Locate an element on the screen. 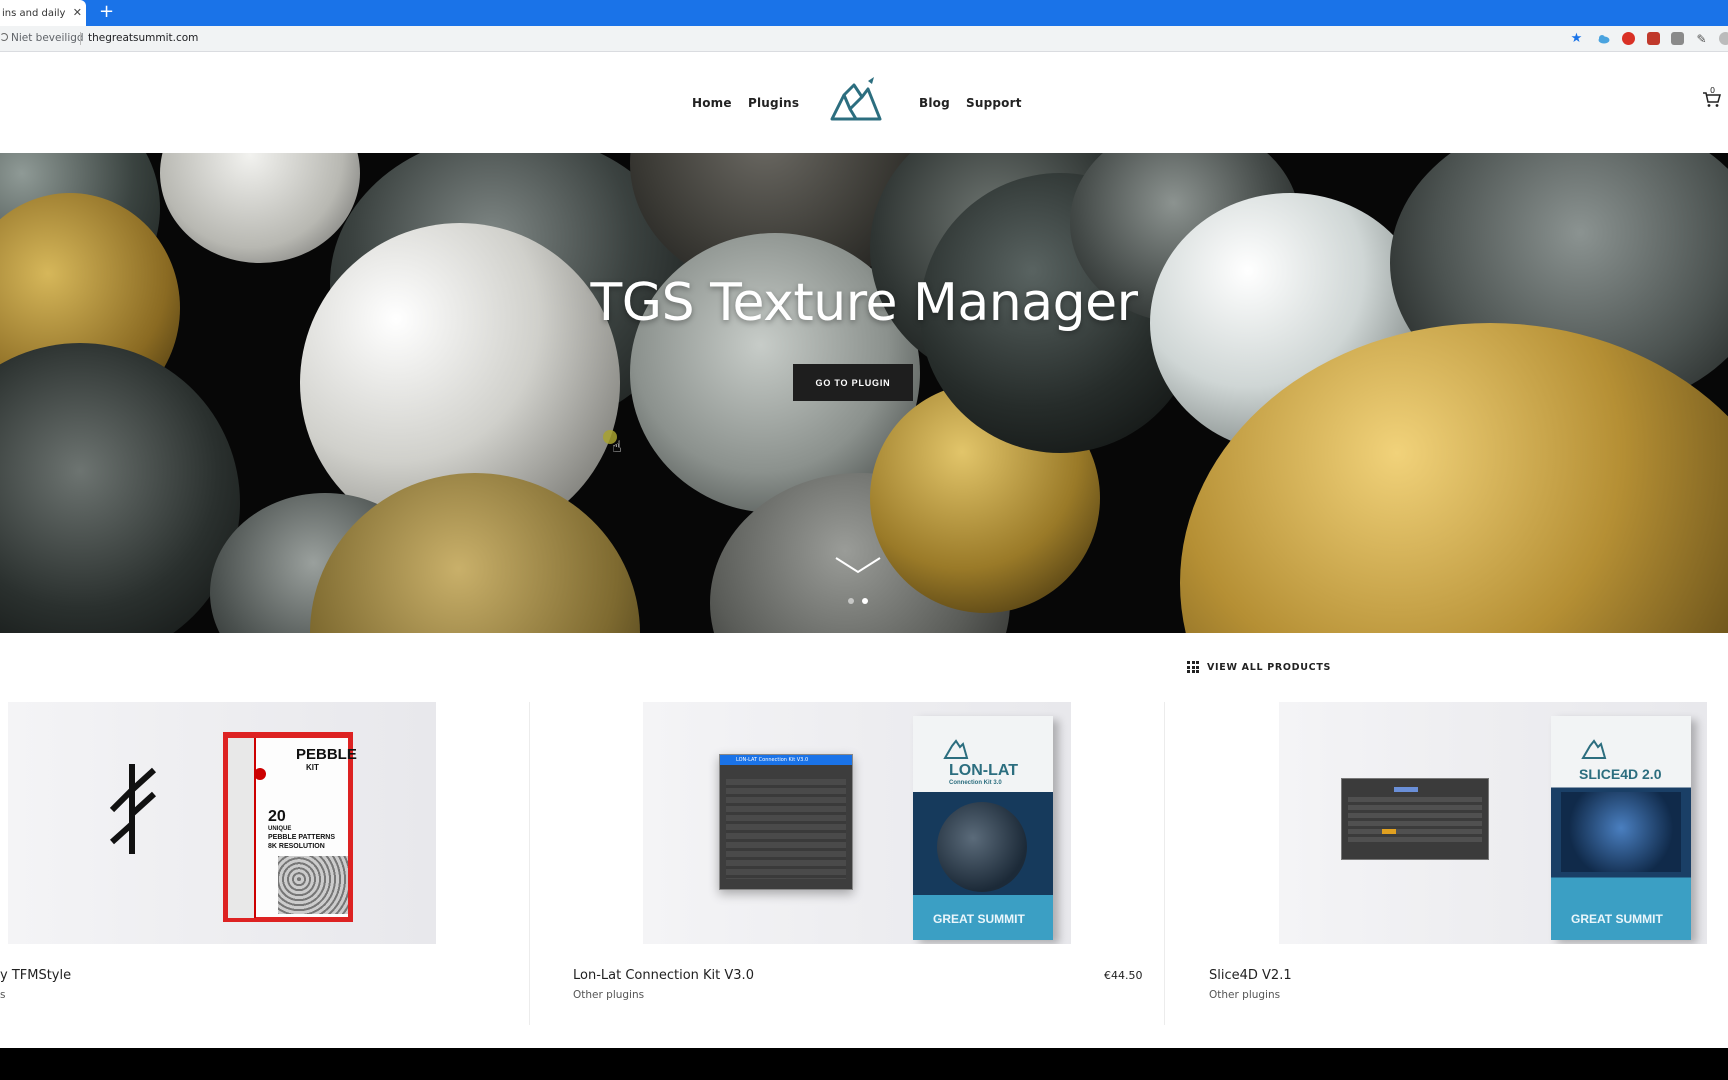 This screenshot has height=1080, width=1728. box-name: PEBBLE is located at coordinates (326, 754).